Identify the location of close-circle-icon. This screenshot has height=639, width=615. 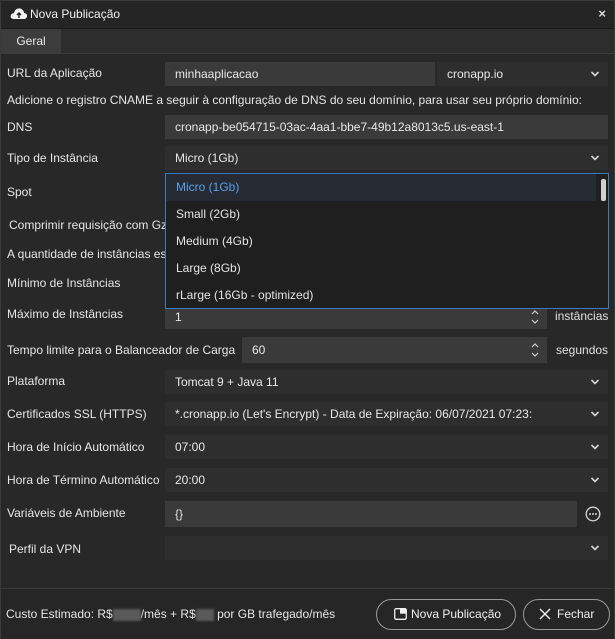
(545, 614).